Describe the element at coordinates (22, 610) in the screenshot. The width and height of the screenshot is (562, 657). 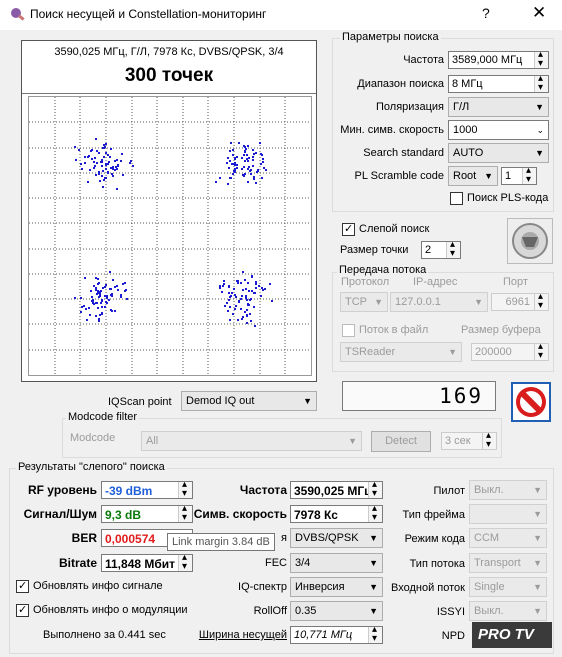
I see `update-modulation-checkbox` at that location.